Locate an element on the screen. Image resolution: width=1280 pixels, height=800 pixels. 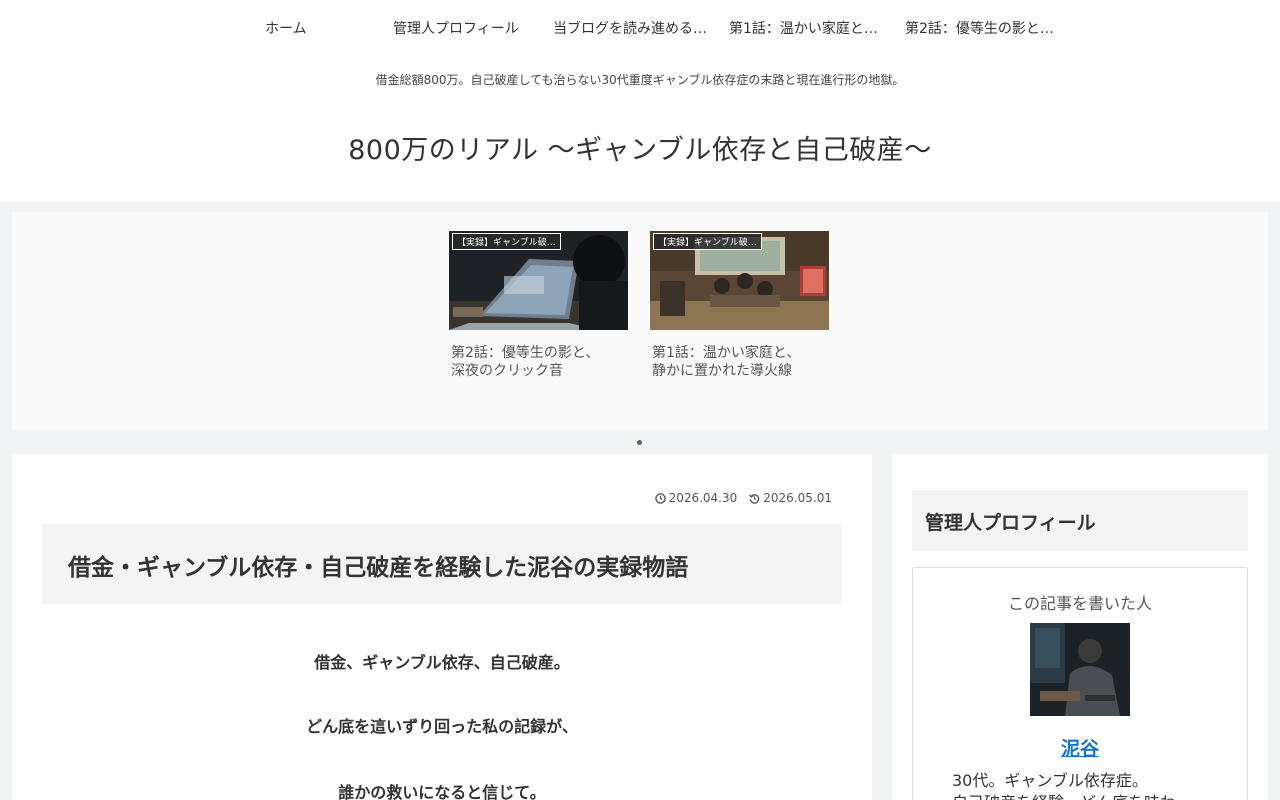
updated-date: 2026.05.01 is located at coordinates (790, 498).